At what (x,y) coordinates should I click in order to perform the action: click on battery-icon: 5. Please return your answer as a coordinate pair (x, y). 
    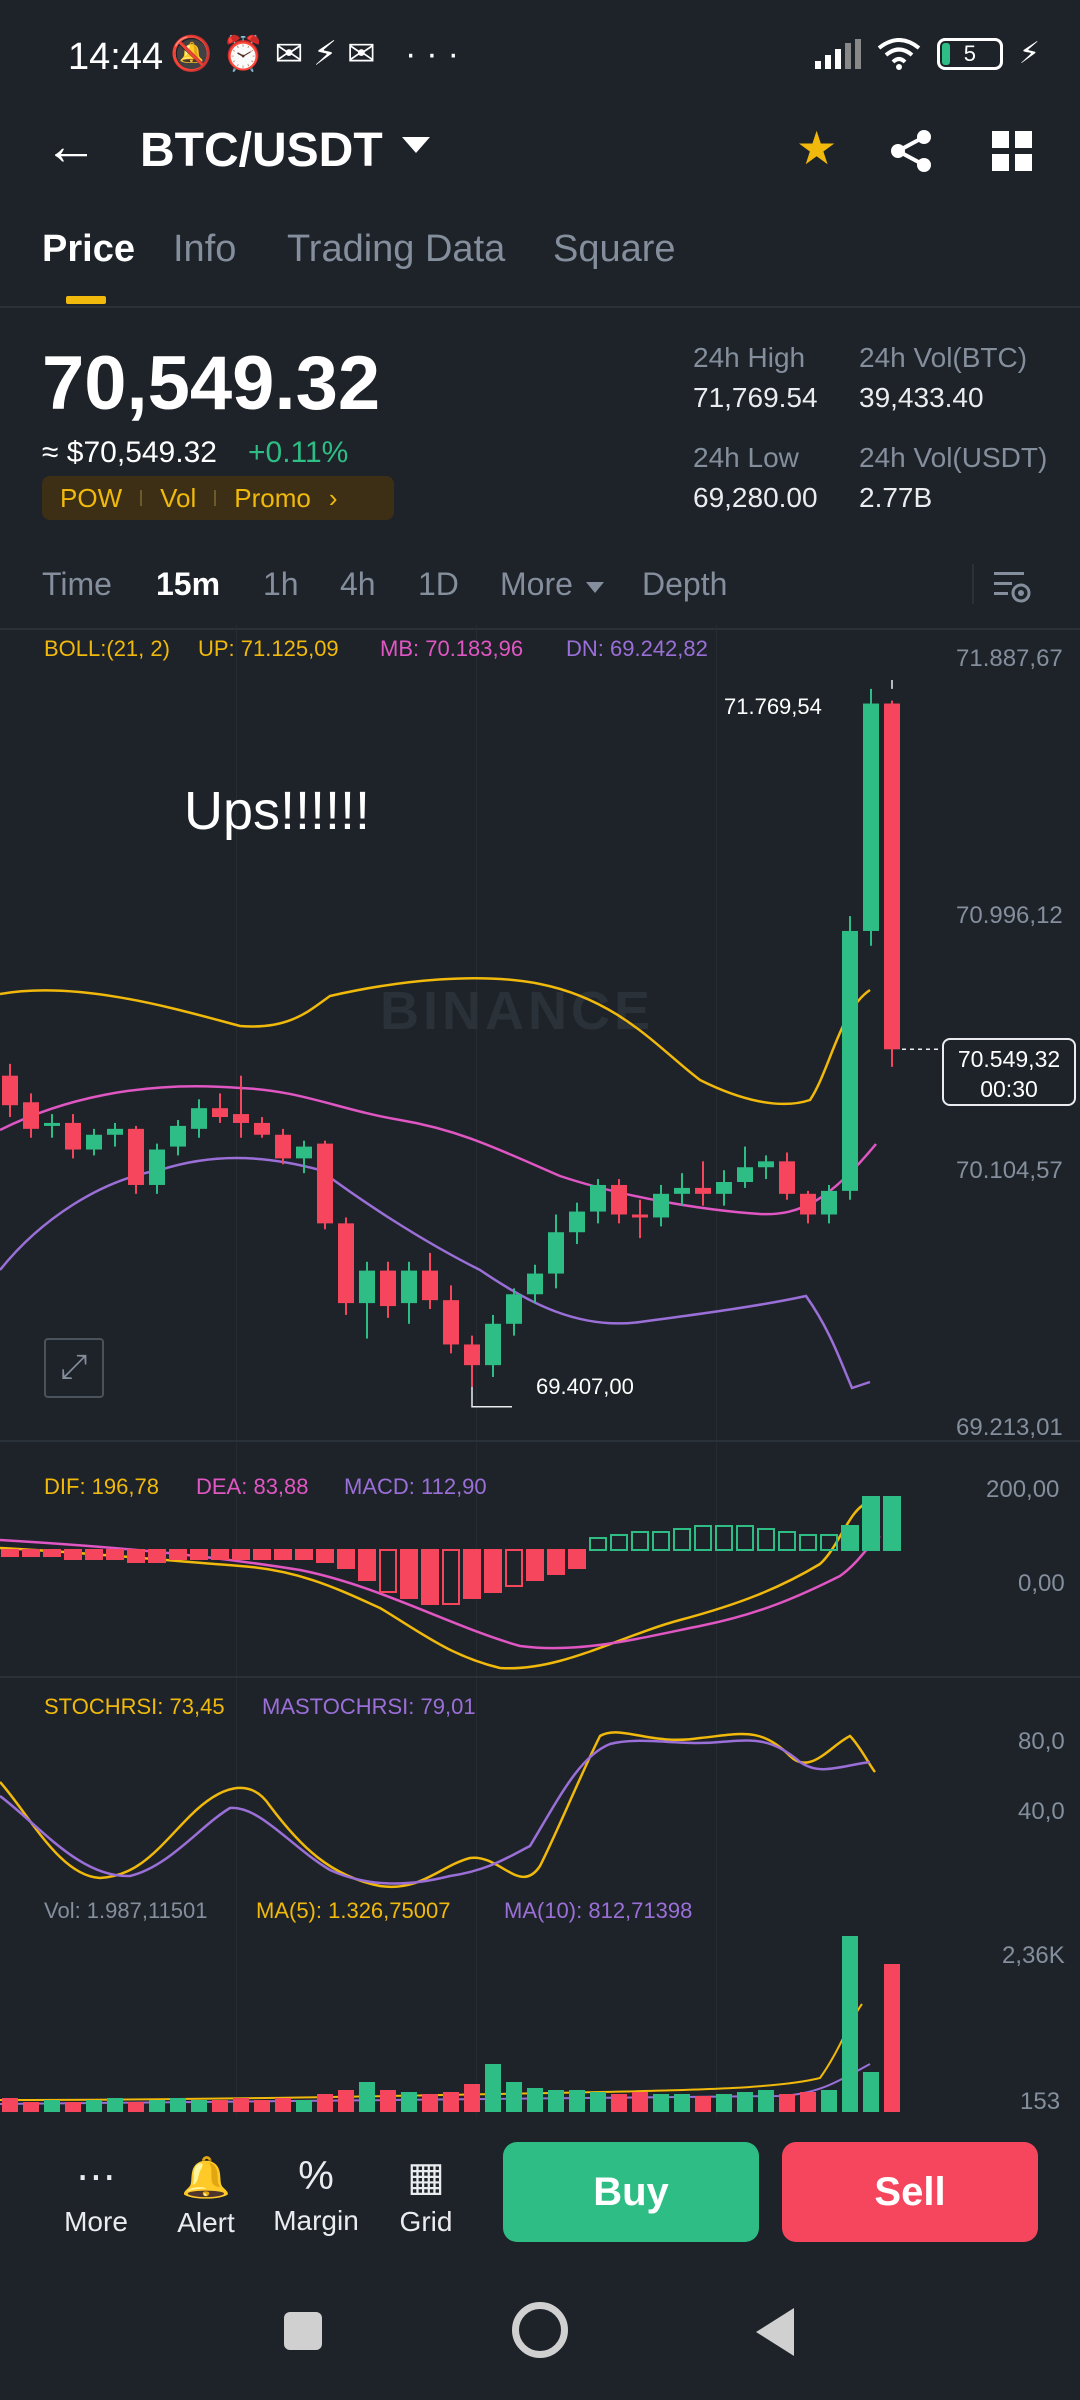
    Looking at the image, I should click on (969, 53).